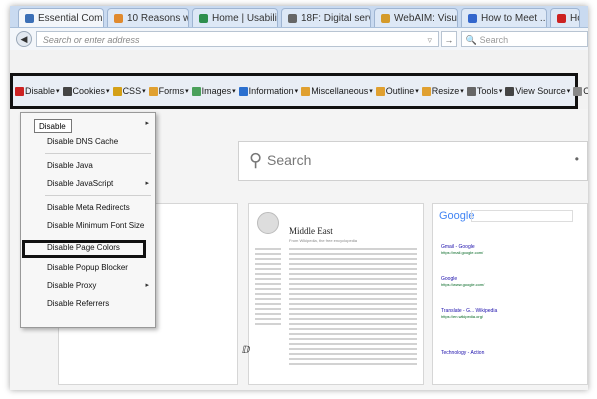 The image size is (597, 399). I want to click on menu-item-9: Disable Proxy ▸, so click(88, 286).